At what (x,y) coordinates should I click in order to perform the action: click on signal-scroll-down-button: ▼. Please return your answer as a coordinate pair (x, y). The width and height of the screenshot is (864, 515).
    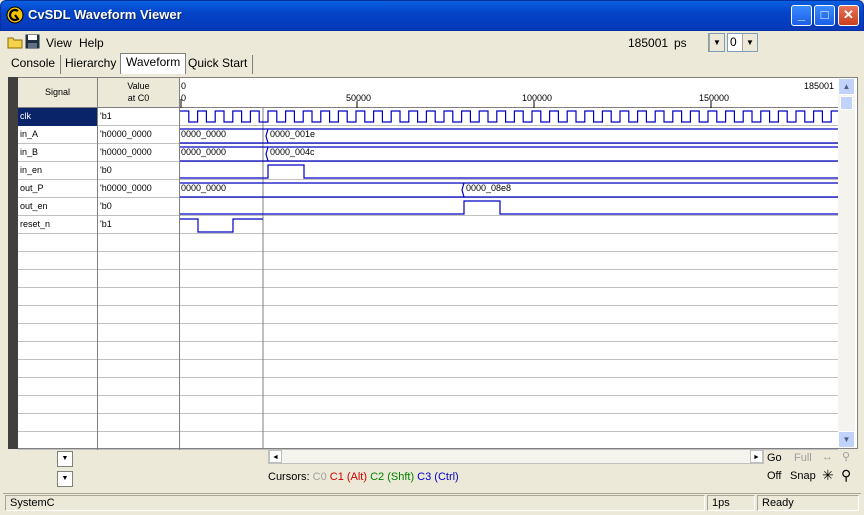
    Looking at the image, I should click on (65, 459).